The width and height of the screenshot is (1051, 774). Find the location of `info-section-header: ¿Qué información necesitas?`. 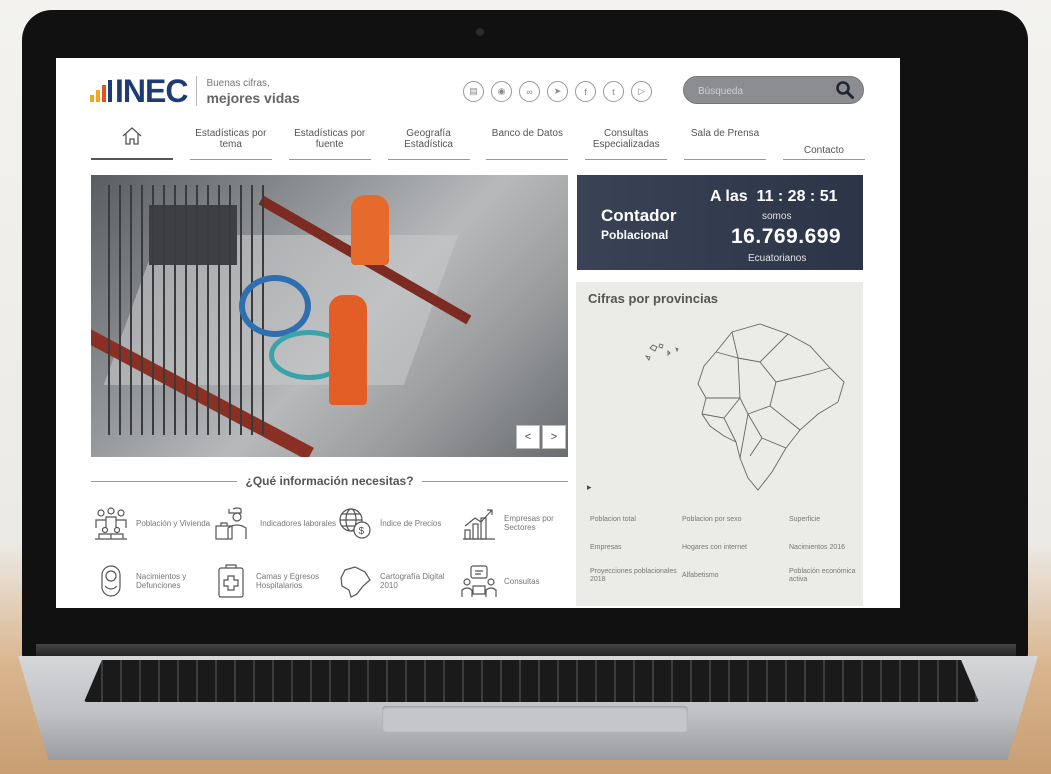

info-section-header: ¿Qué información necesitas? is located at coordinates (330, 481).